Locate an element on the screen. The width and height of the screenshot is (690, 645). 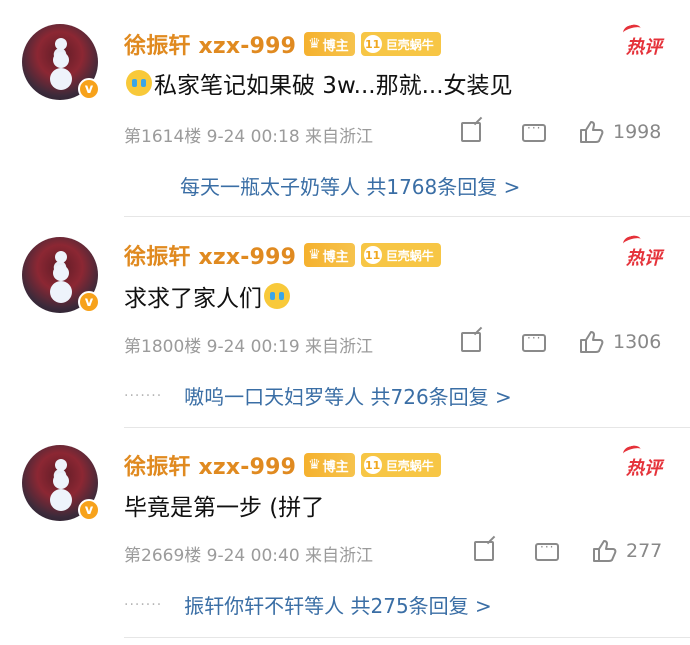
reply-summary-link: 每天一瓶太子奶等人 共1768条回复 > is located at coordinates (322, 185).